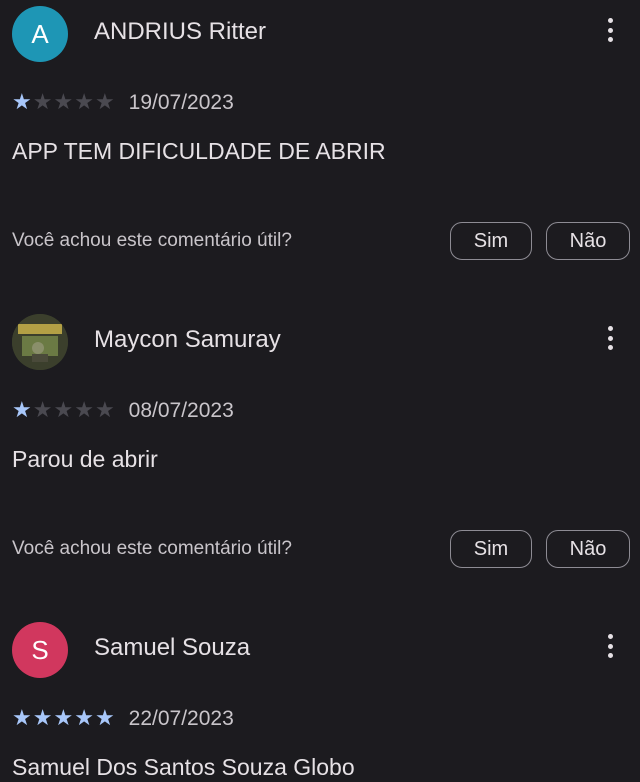 This screenshot has height=782, width=640. Describe the element at coordinates (40, 650) in the screenshot. I see `avatar: S` at that location.